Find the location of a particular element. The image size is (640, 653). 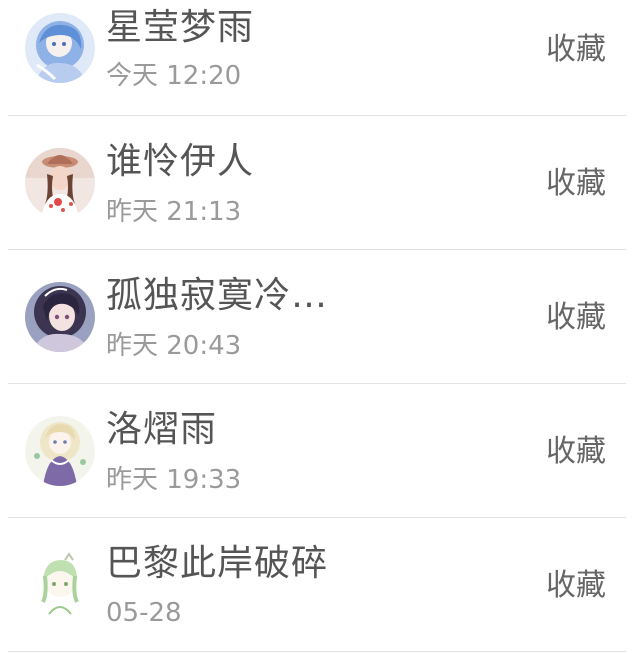

contact-name: 洛熠雨 is located at coordinates (162, 429).